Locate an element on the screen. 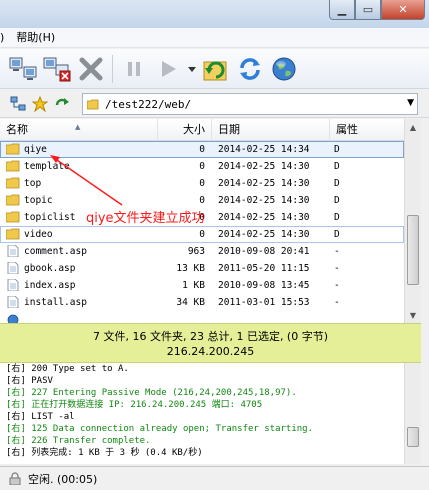 This screenshot has width=429, height=490. file-name: comment.asp is located at coordinates (55, 251).